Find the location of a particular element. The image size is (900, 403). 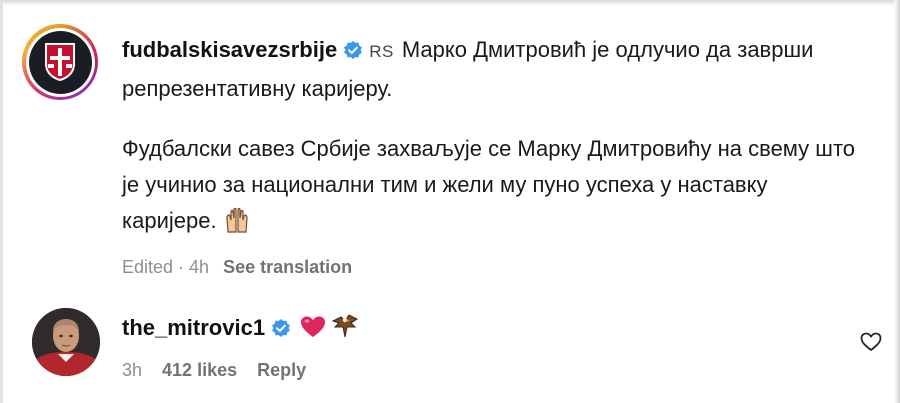

caption-edited-time: Edited · 4h is located at coordinates (166, 267).